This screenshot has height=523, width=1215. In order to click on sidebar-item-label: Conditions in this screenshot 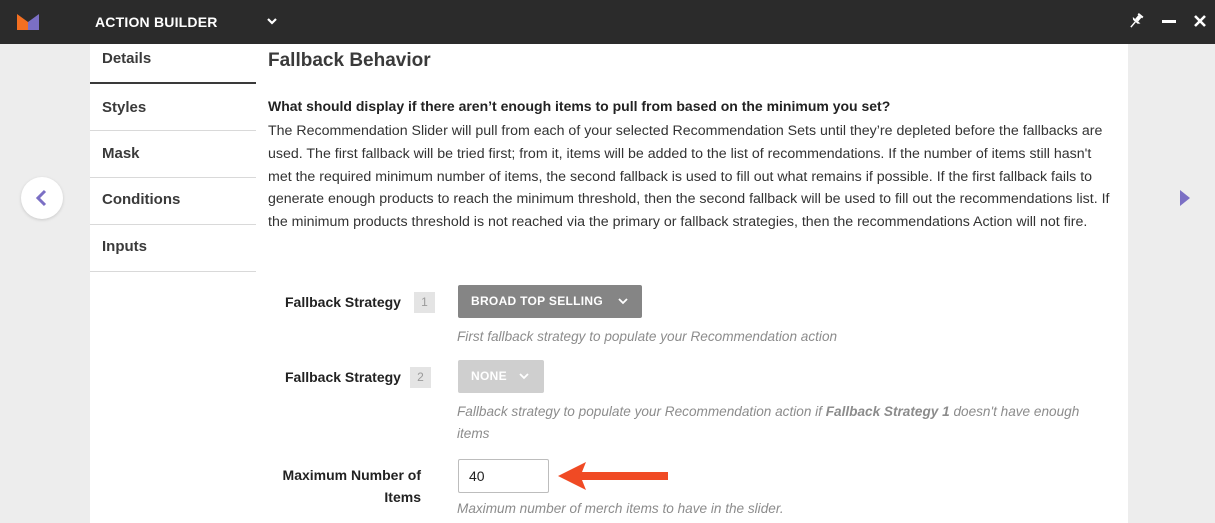, I will do `click(141, 199)`.